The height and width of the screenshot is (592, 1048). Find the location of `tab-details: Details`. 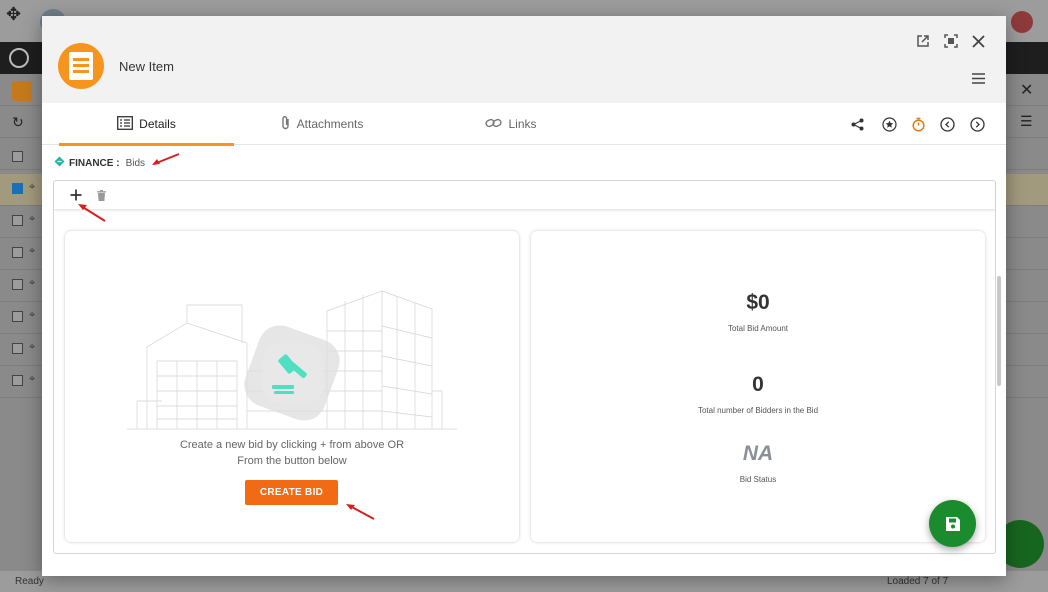

tab-details: Details is located at coordinates (146, 124).